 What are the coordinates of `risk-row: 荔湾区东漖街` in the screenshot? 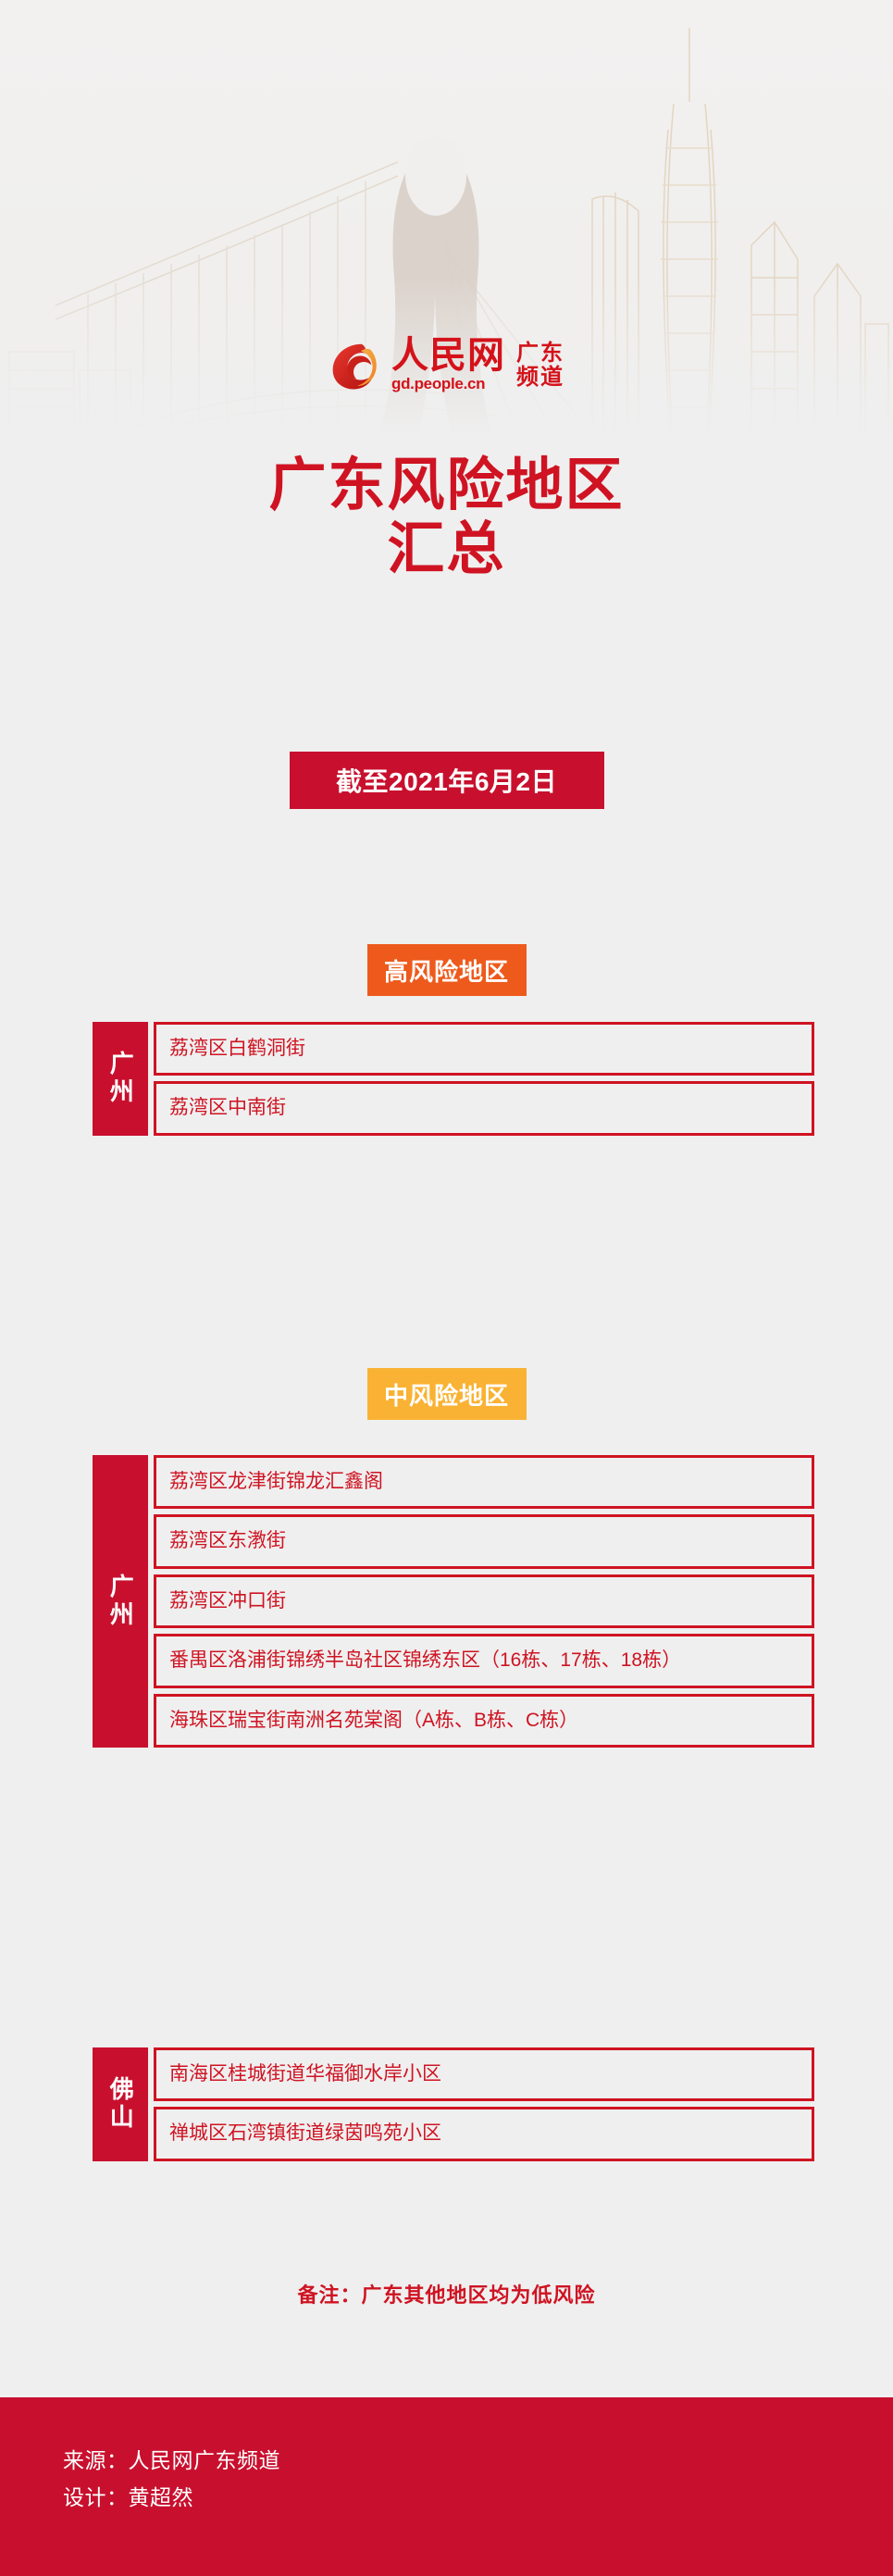 It's located at (484, 1541).